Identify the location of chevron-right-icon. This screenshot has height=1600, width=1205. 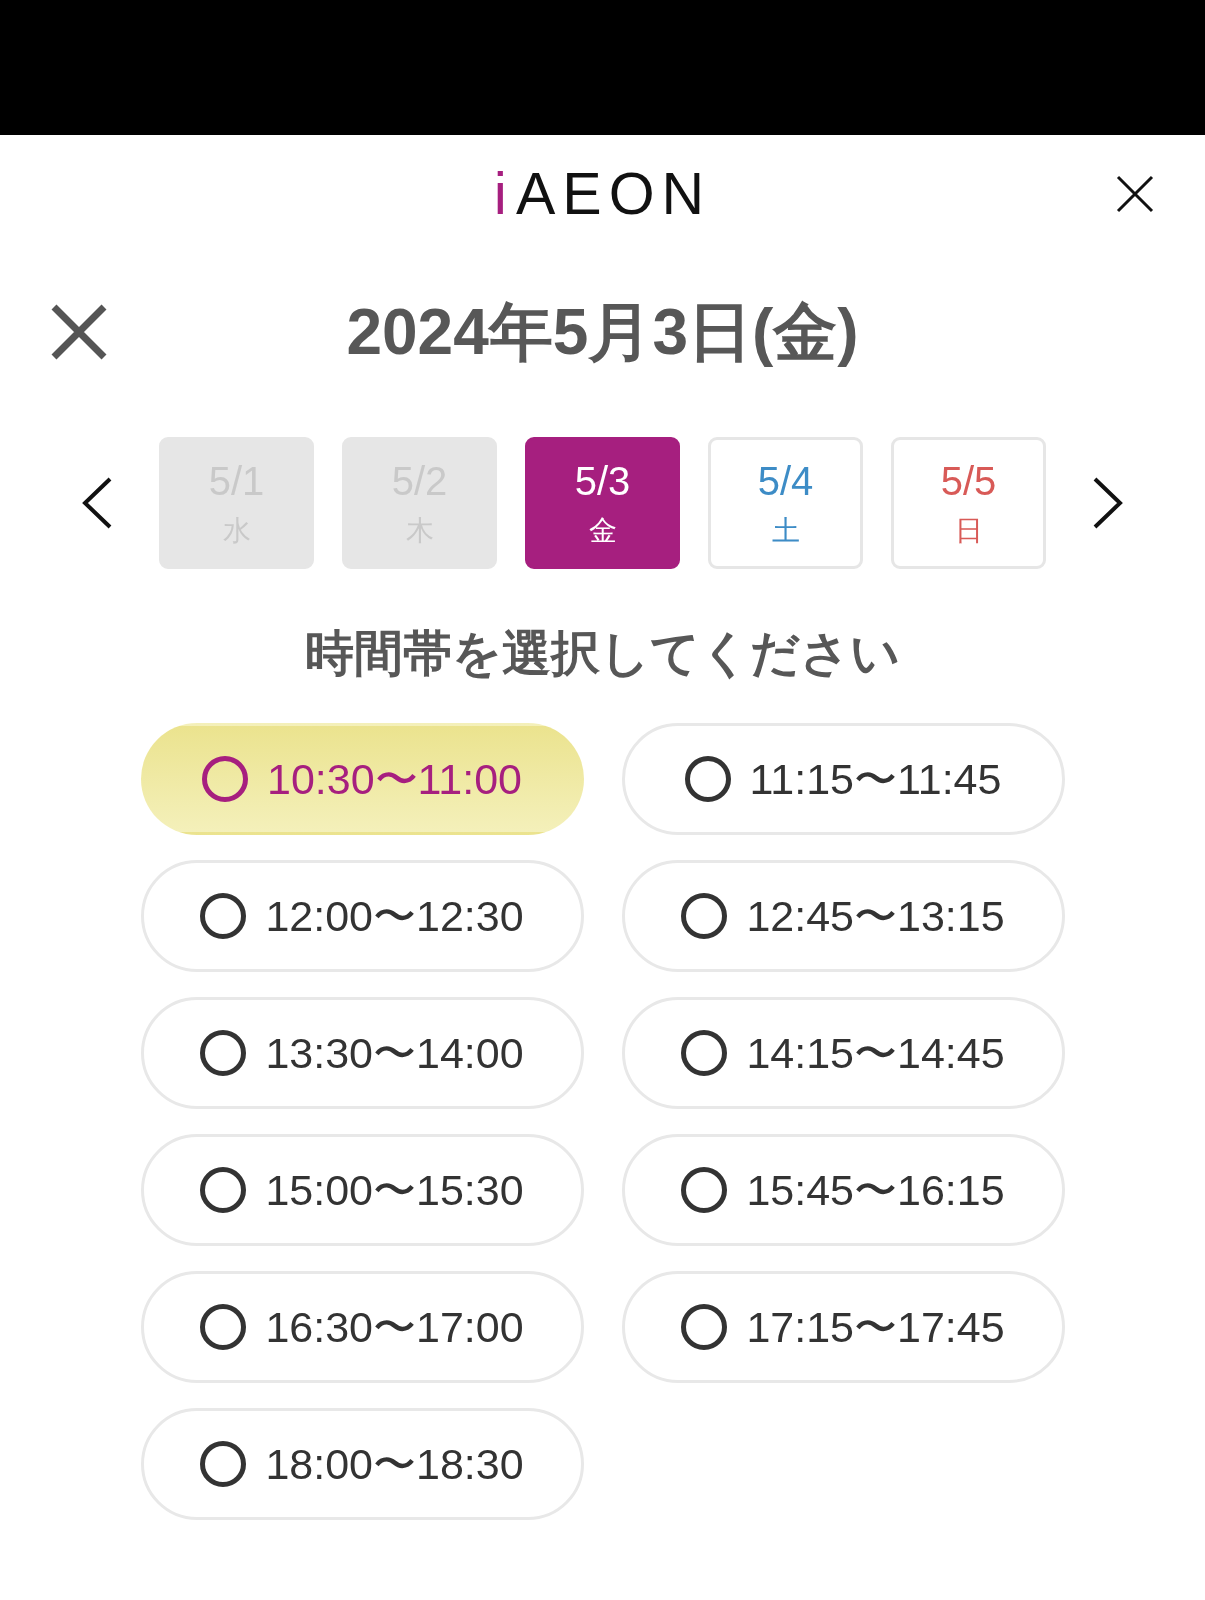
(1108, 503).